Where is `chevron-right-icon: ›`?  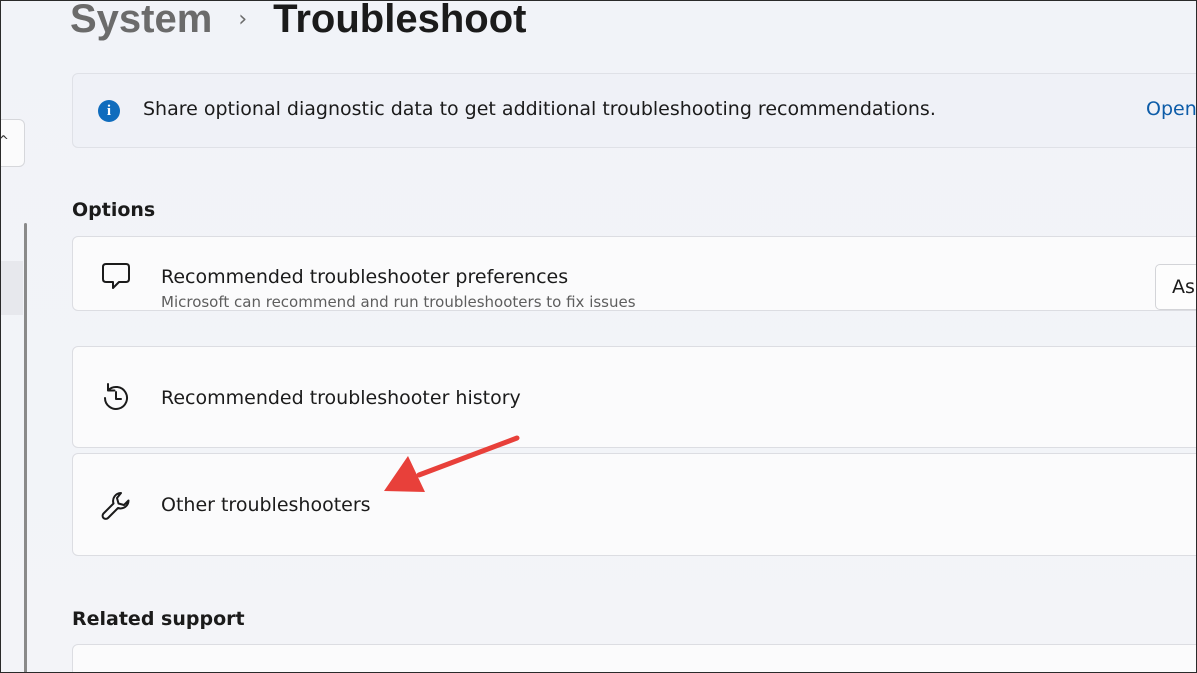 chevron-right-icon: › is located at coordinates (243, 19).